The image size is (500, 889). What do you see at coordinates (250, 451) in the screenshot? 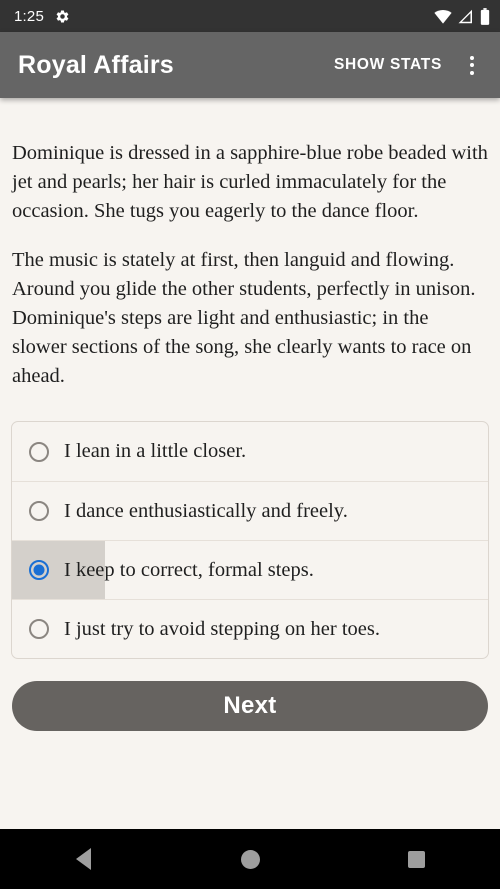
I see `option-row: I lean in a little closer.` at bounding box center [250, 451].